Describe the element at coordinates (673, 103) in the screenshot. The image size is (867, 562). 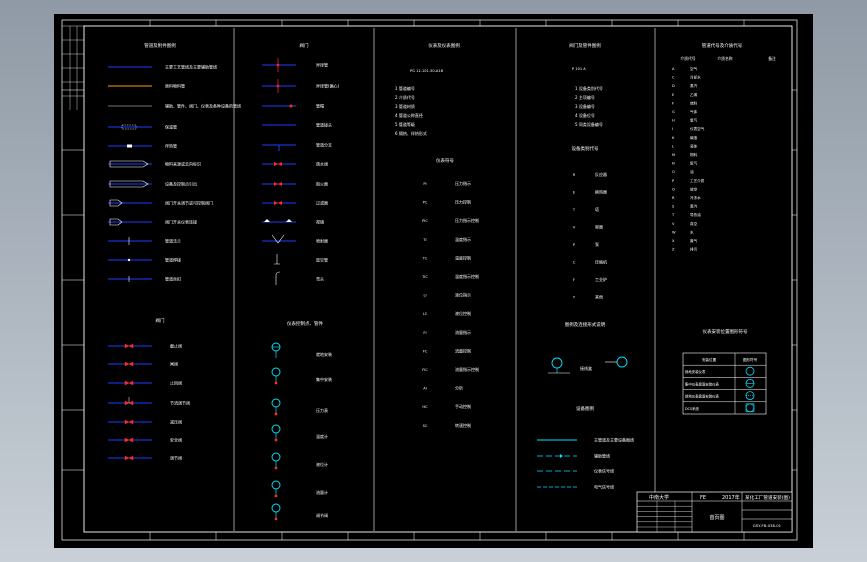
I see `medium-code: F` at that location.